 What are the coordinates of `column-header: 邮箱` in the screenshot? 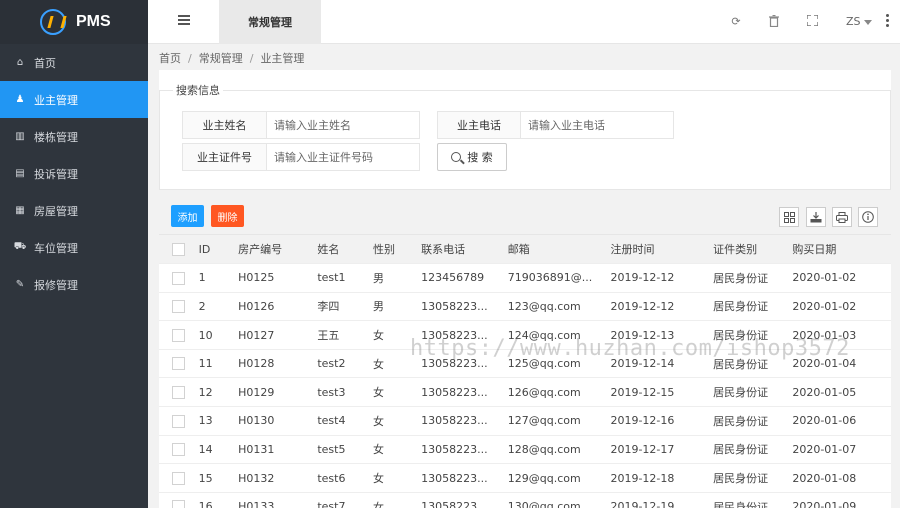 It's located at (559, 250).